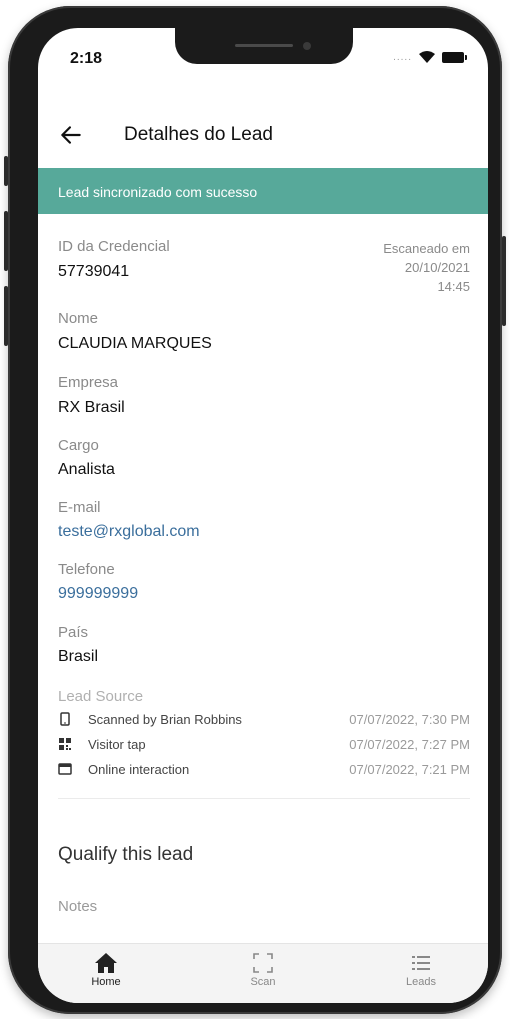  What do you see at coordinates (126, 854) in the screenshot?
I see `qualify-heading: Qualify this lead` at bounding box center [126, 854].